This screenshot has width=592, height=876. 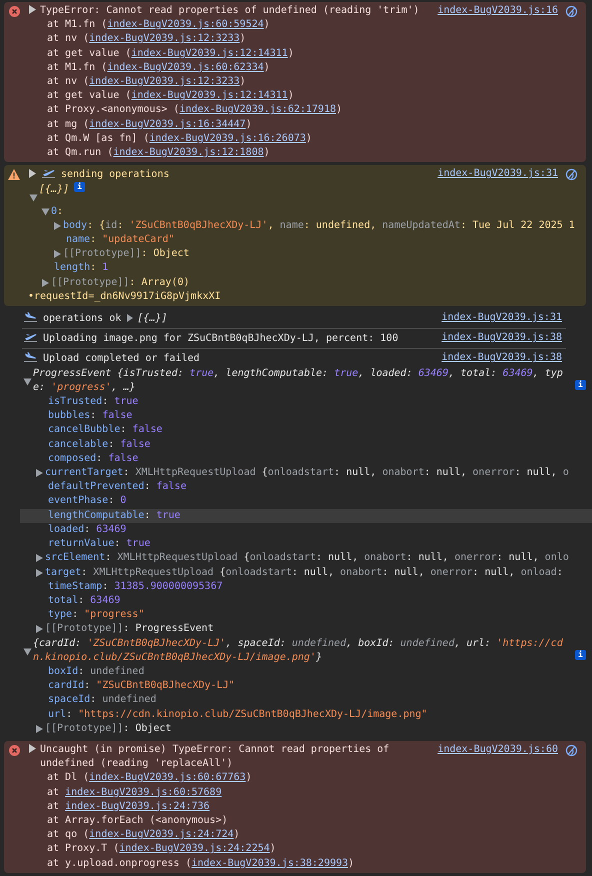 I want to click on property-text: 0:, so click(x=57, y=211).